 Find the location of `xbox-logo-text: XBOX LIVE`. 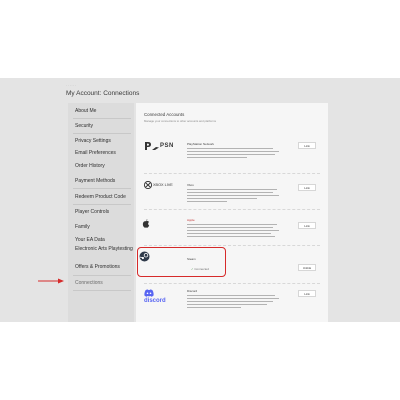

xbox-logo-text: XBOX LIVE is located at coordinates (163, 185).